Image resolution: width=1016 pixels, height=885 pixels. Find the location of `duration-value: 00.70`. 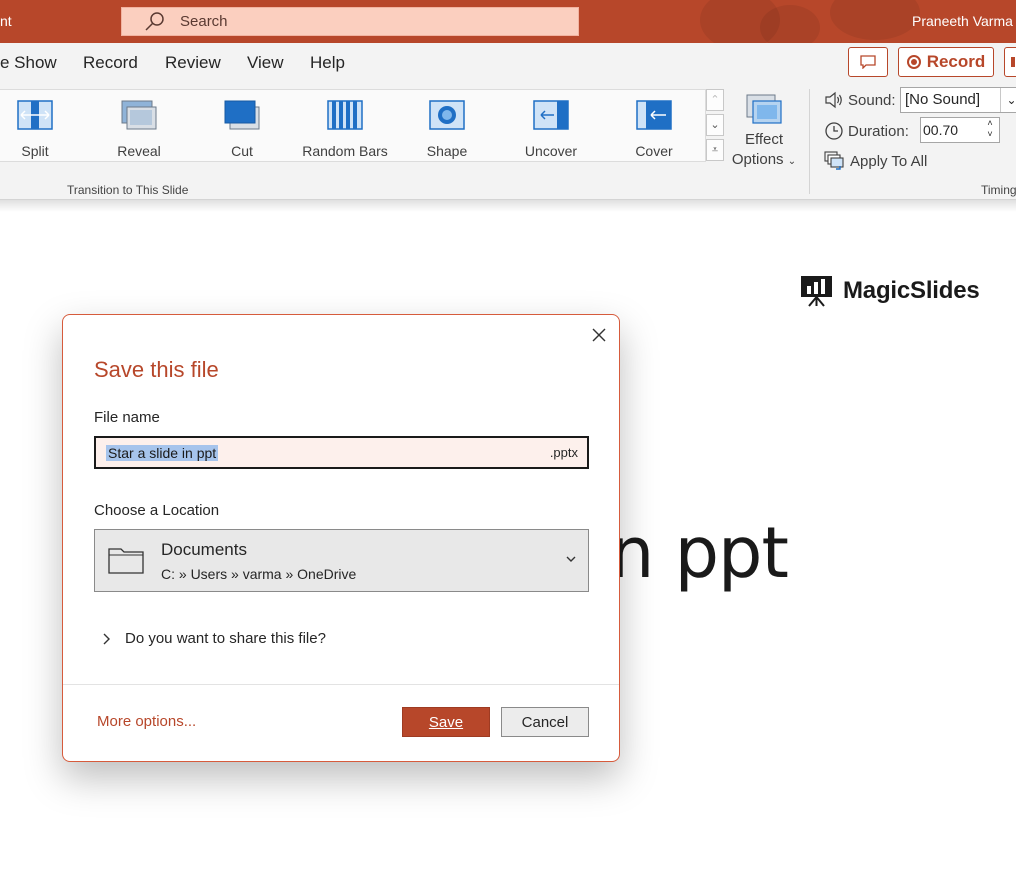

duration-value: 00.70 is located at coordinates (941, 130).